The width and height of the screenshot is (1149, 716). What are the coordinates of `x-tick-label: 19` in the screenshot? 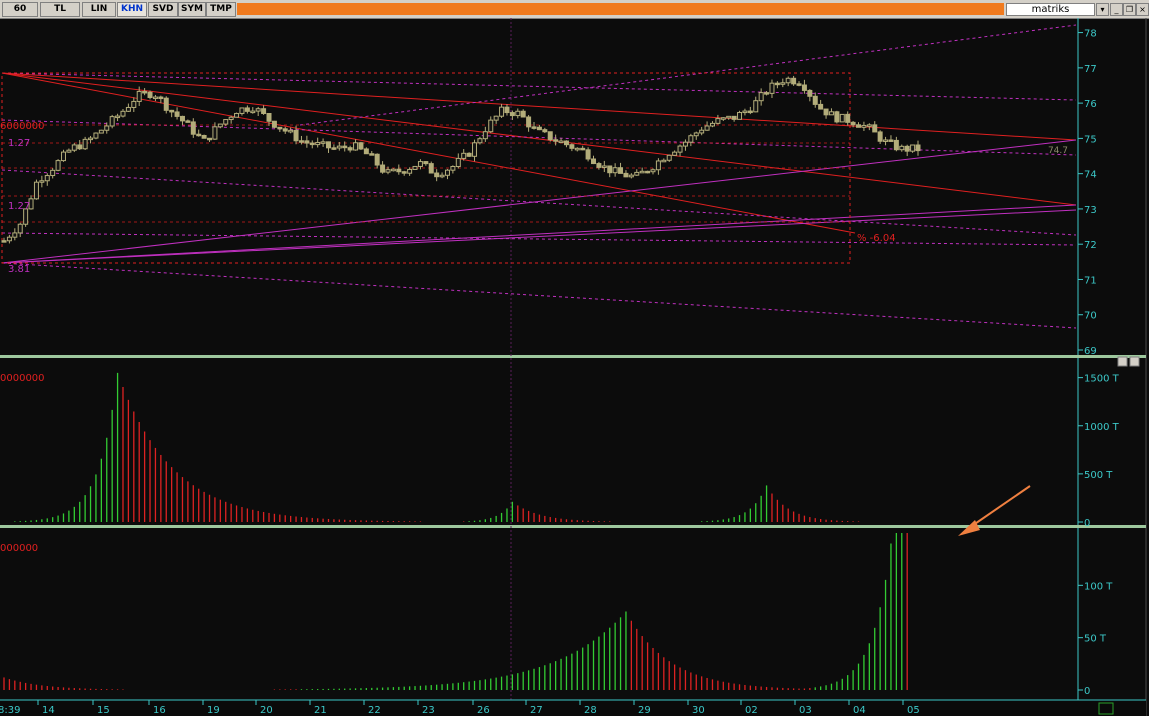 It's located at (213, 710).